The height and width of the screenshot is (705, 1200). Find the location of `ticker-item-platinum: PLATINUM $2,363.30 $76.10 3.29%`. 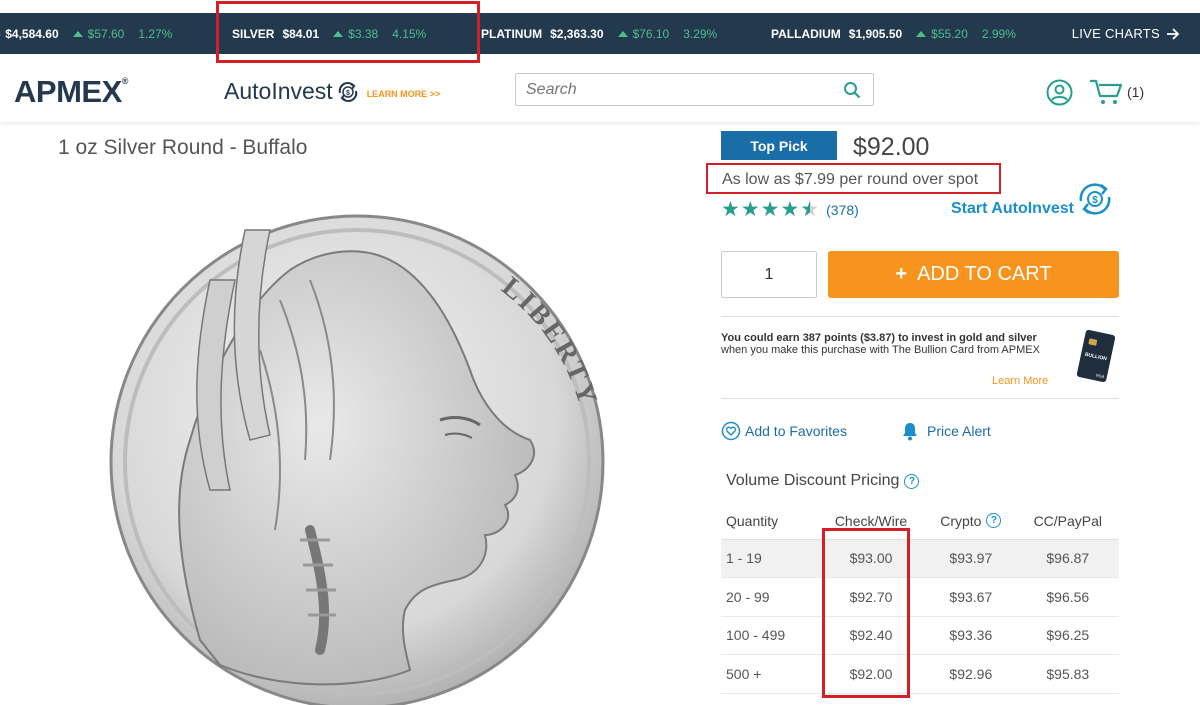

ticker-item-platinum: PLATINUM $2,363.30 $76.10 3.29% is located at coordinates (599, 33).